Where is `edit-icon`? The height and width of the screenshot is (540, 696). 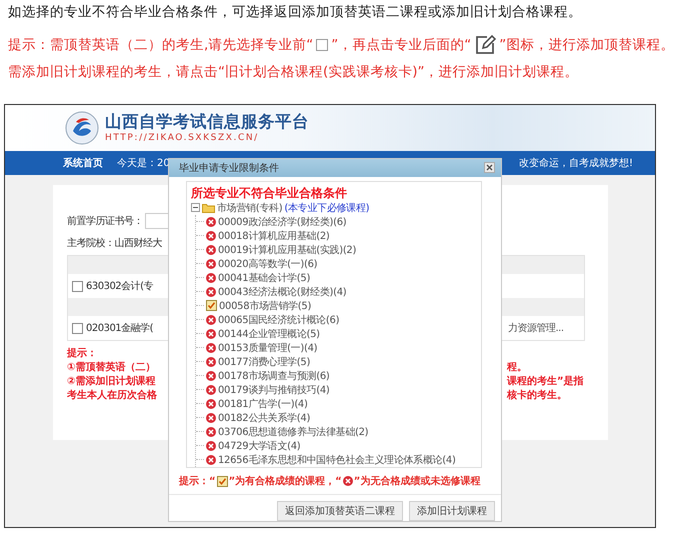
edit-icon is located at coordinates (485, 45).